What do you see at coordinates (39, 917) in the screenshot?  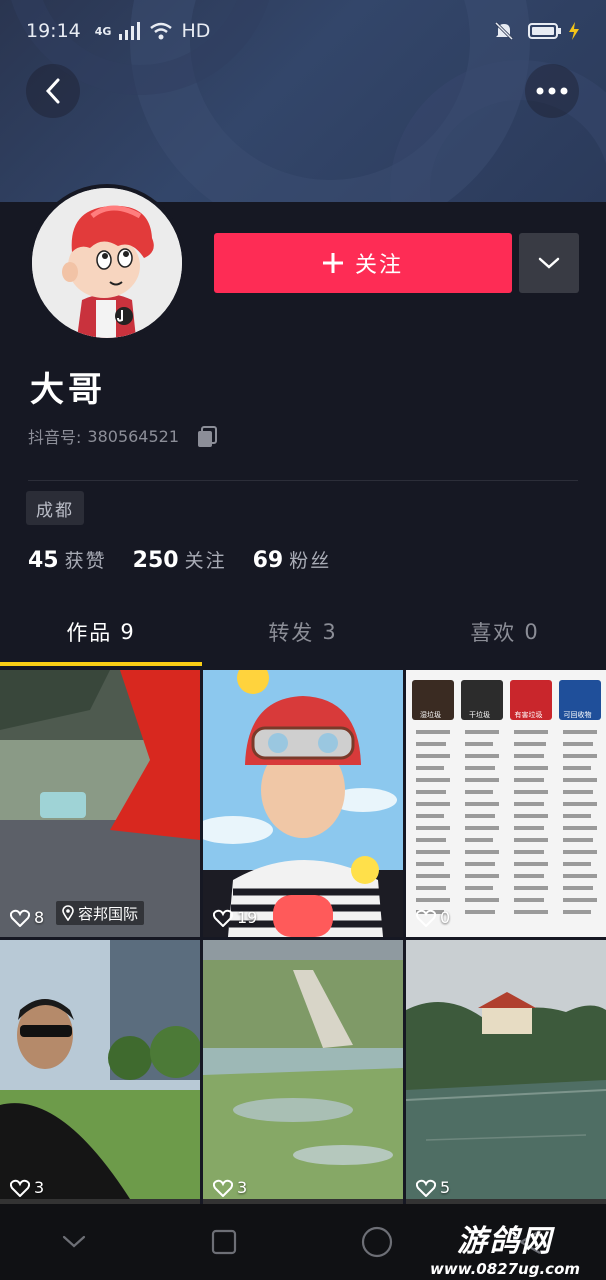 I see `like-count-value: 8` at bounding box center [39, 917].